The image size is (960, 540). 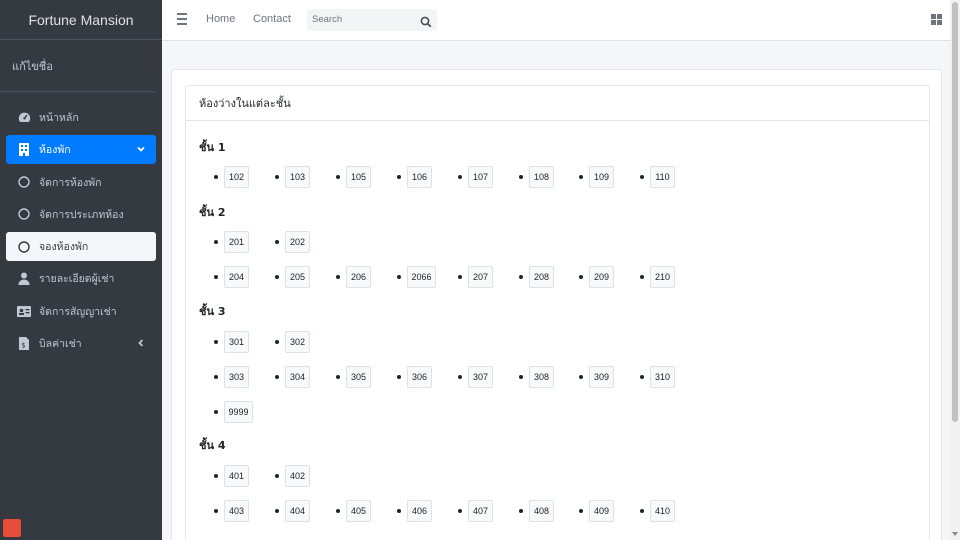 I want to click on room-button: 103, so click(x=297, y=177).